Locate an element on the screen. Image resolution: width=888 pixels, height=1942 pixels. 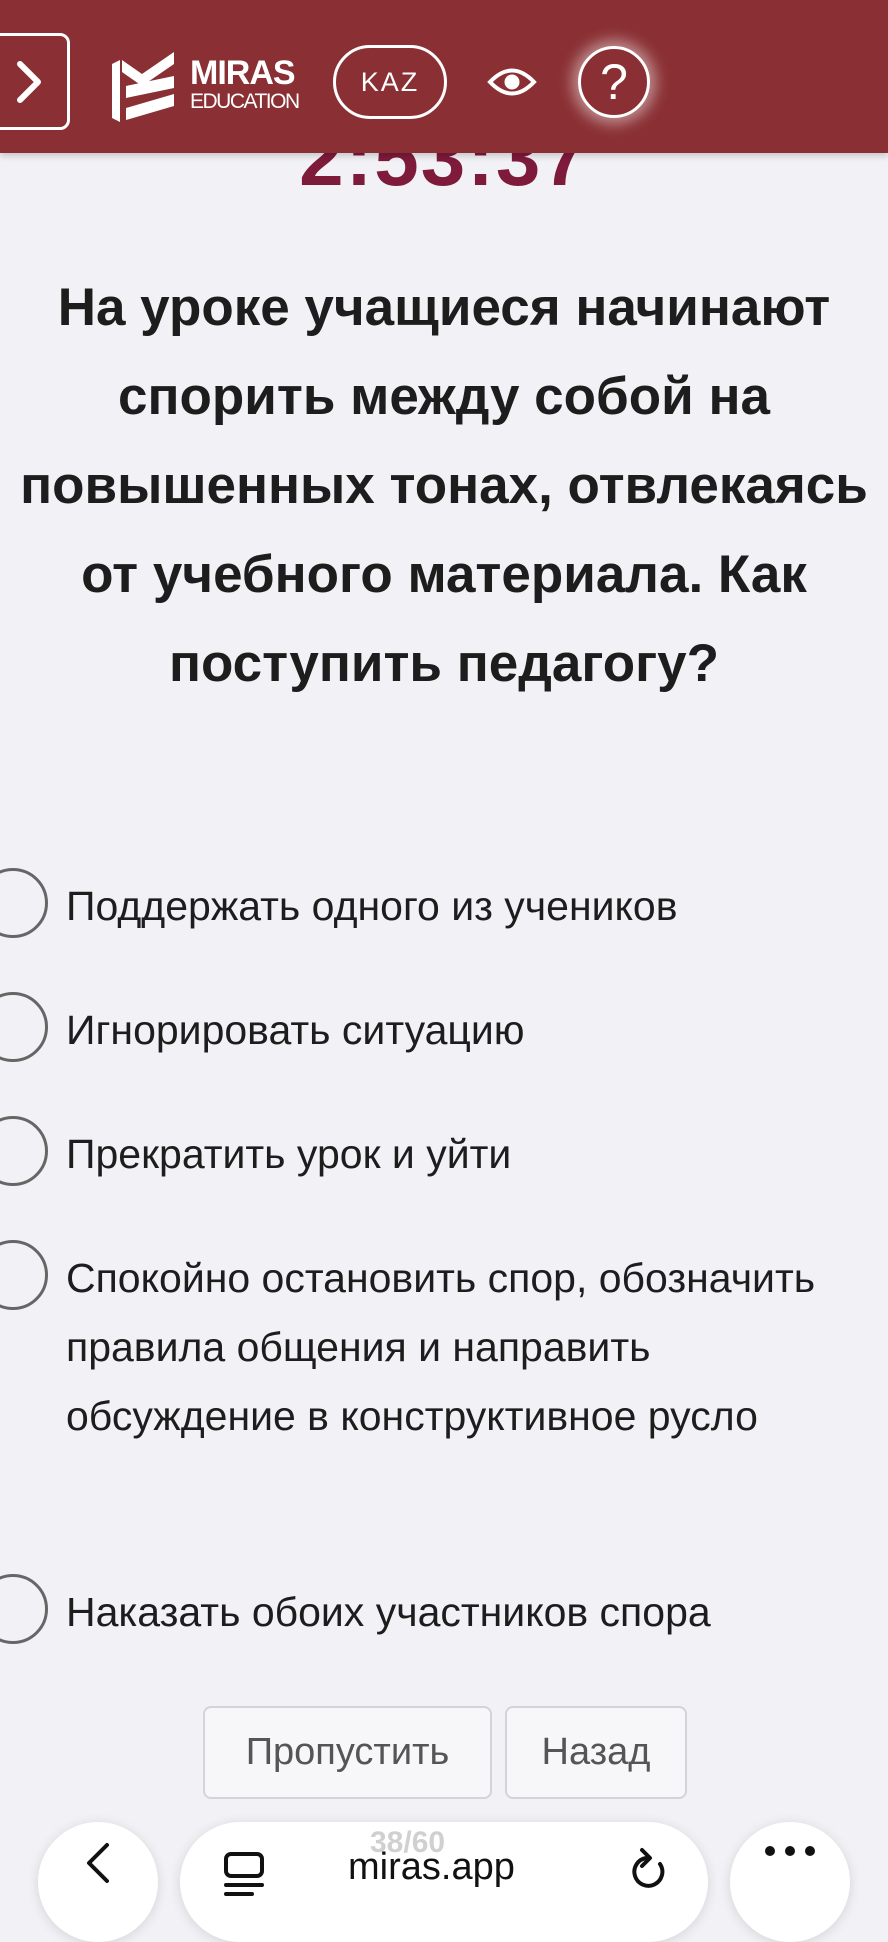
miras-logo: MIRAS EDUCATION is located at coordinates (206, 84).